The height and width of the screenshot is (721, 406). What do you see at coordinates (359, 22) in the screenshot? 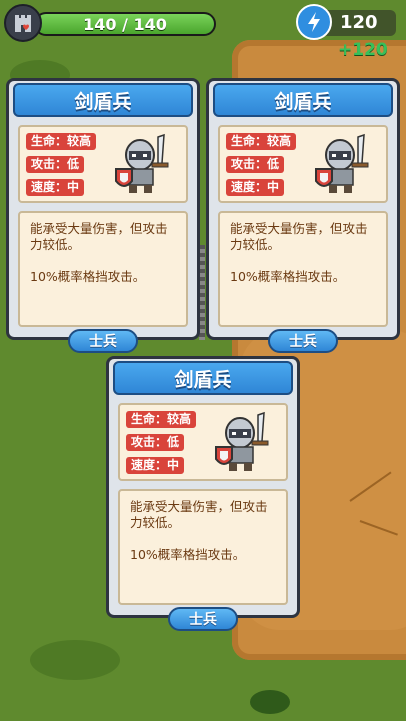
I see `energy-value: 120` at bounding box center [359, 22].